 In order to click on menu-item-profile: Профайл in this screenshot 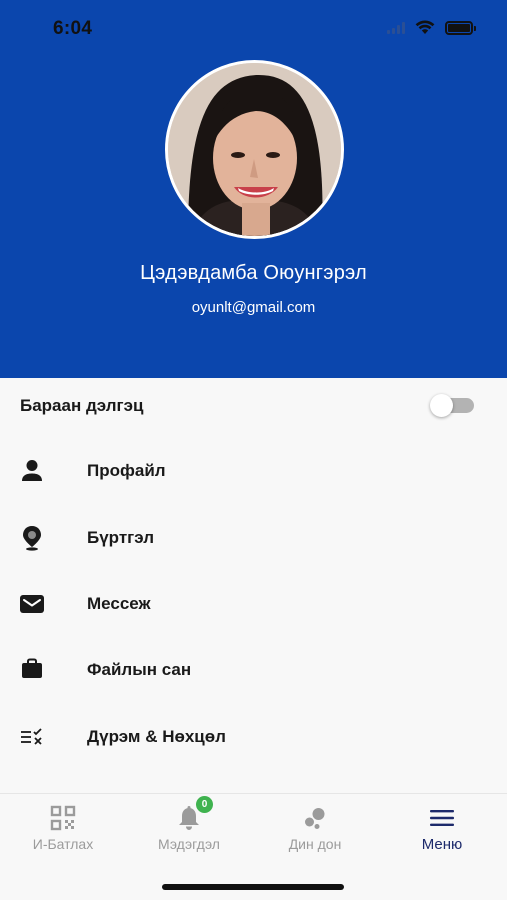, I will do `click(253, 471)`.